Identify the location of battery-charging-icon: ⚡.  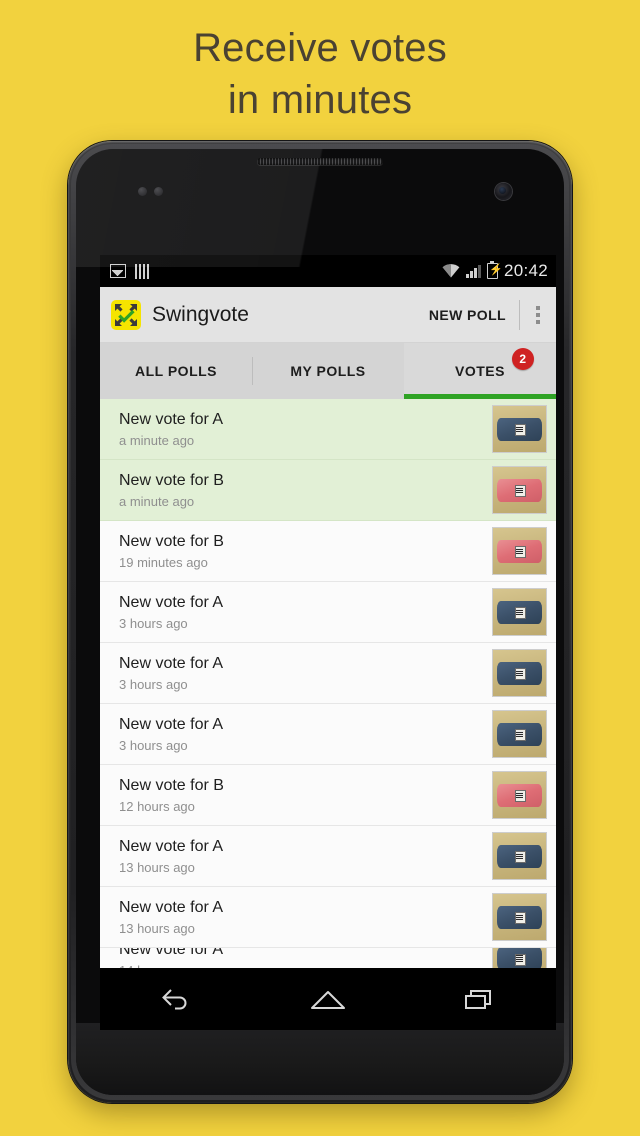
(494, 269).